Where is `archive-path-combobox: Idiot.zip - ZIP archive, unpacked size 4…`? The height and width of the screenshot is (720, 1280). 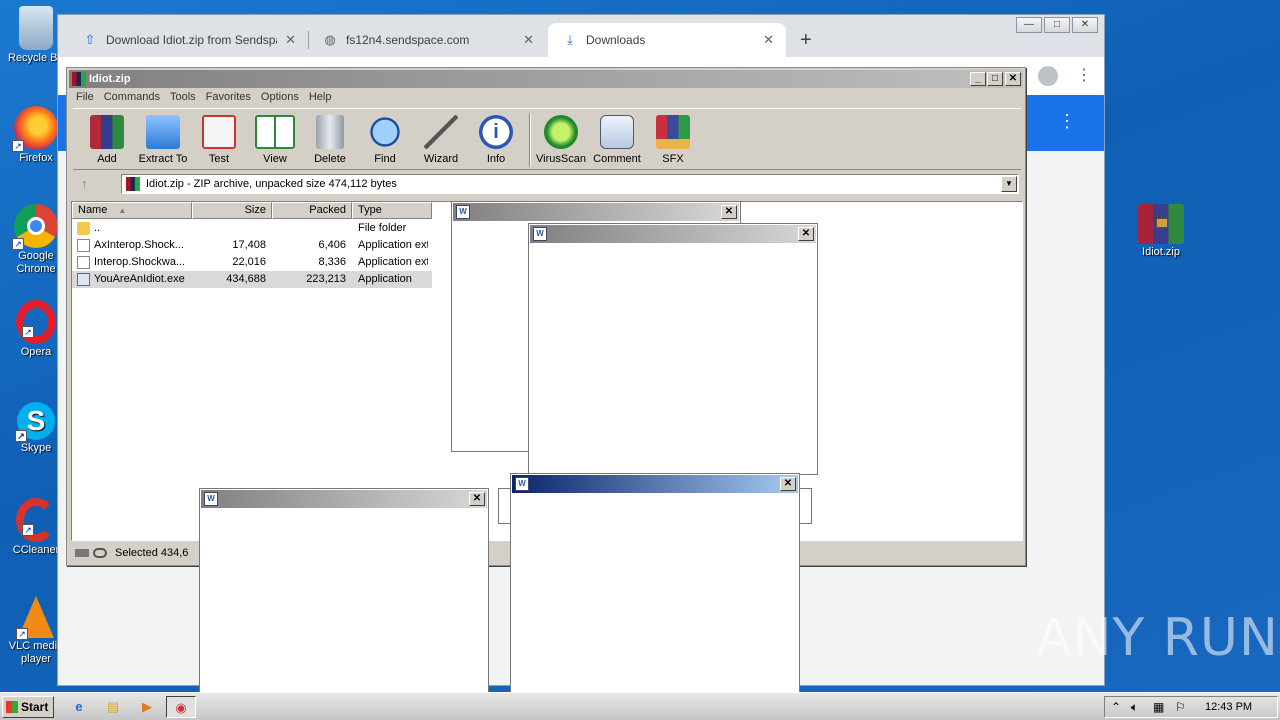
archive-path-combobox: Idiot.zip - ZIP archive, unpacked size 4… is located at coordinates (570, 184).